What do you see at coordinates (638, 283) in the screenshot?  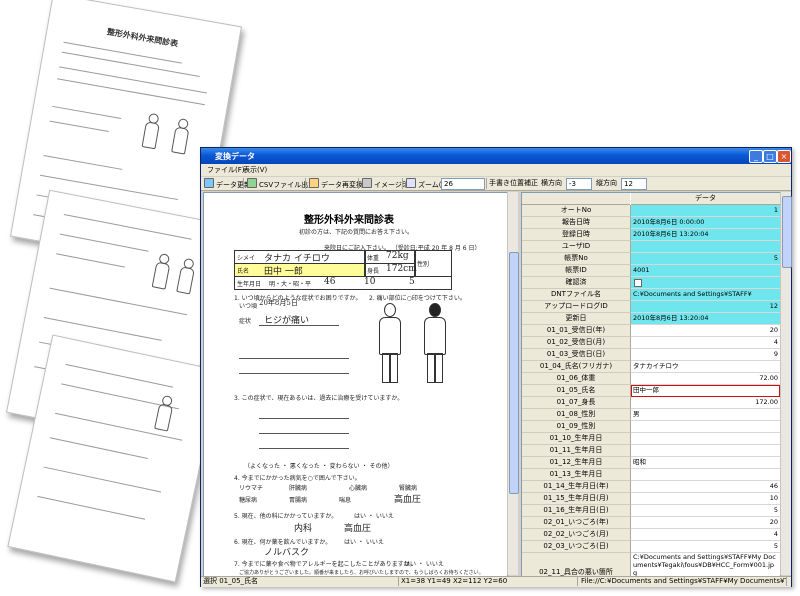 I see `confirmed-checkbox` at bounding box center [638, 283].